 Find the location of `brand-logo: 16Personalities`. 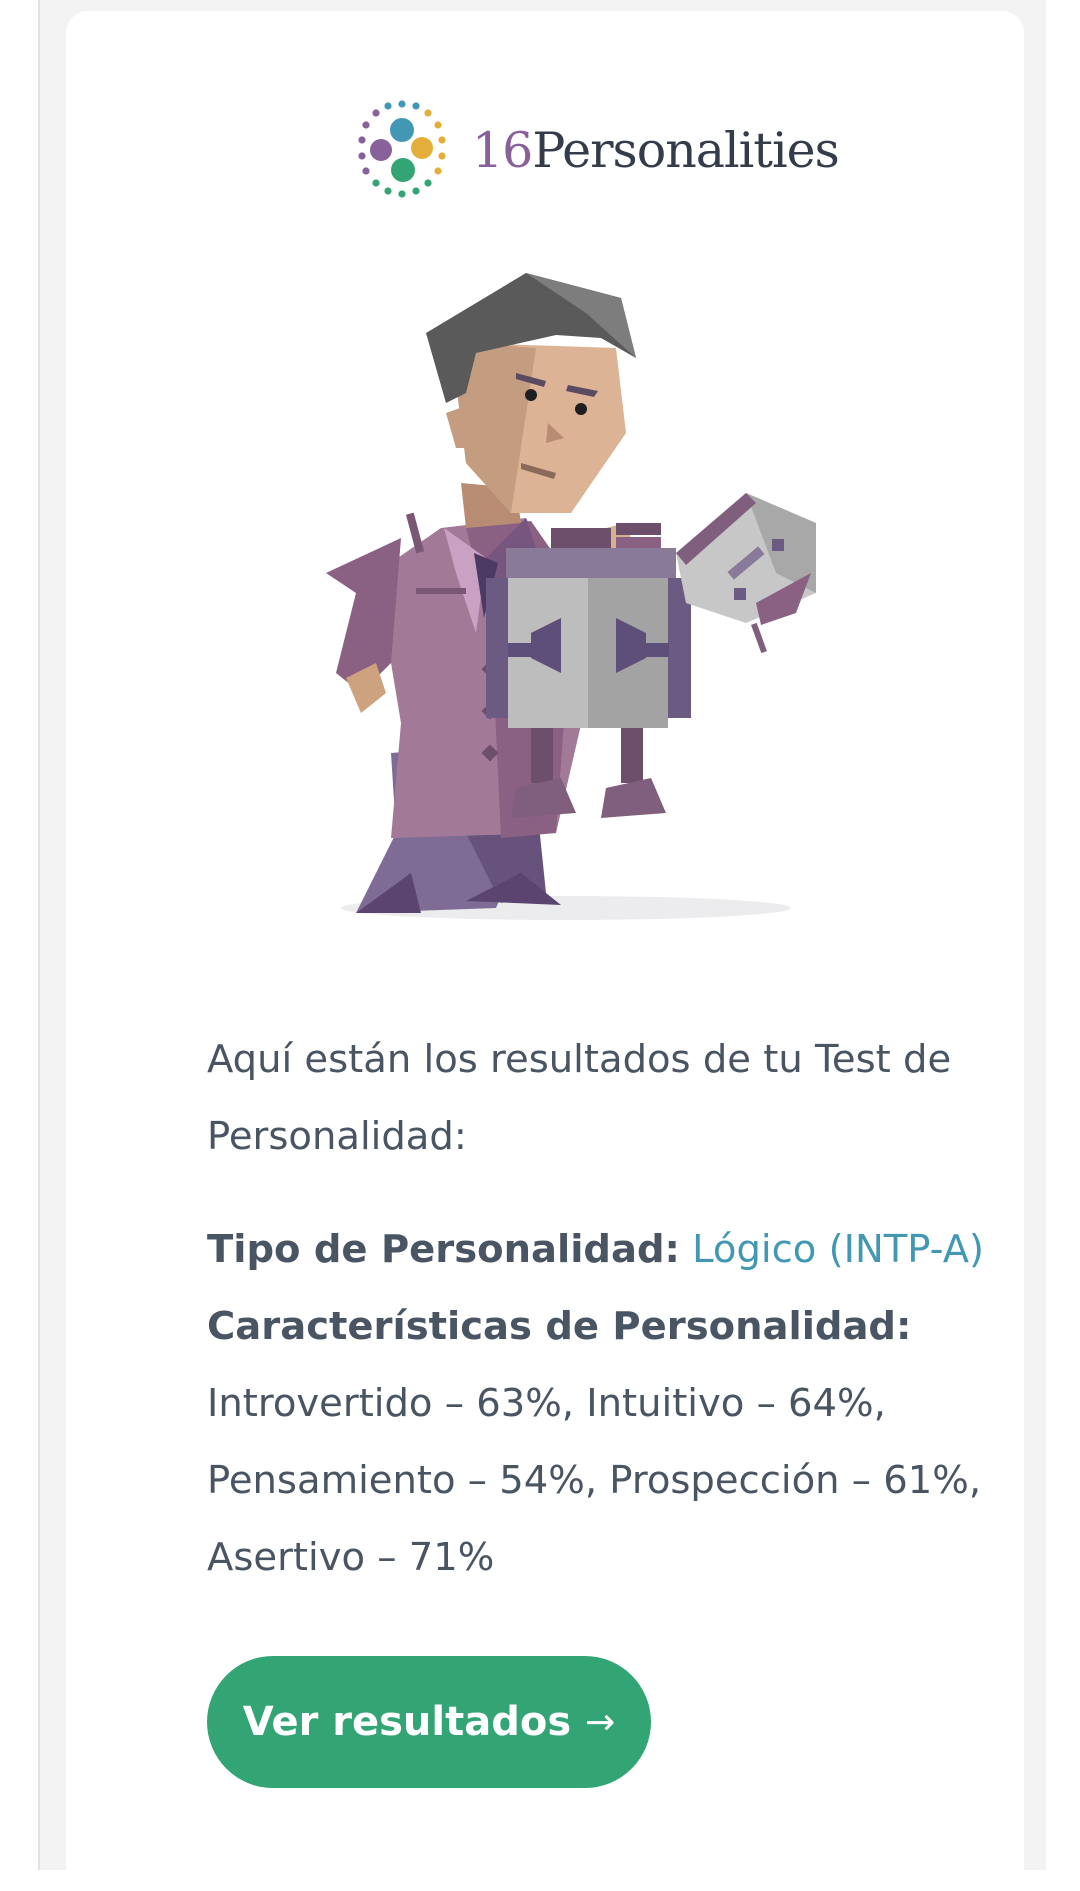

brand-logo: 16Personalities is located at coordinates (595, 150).